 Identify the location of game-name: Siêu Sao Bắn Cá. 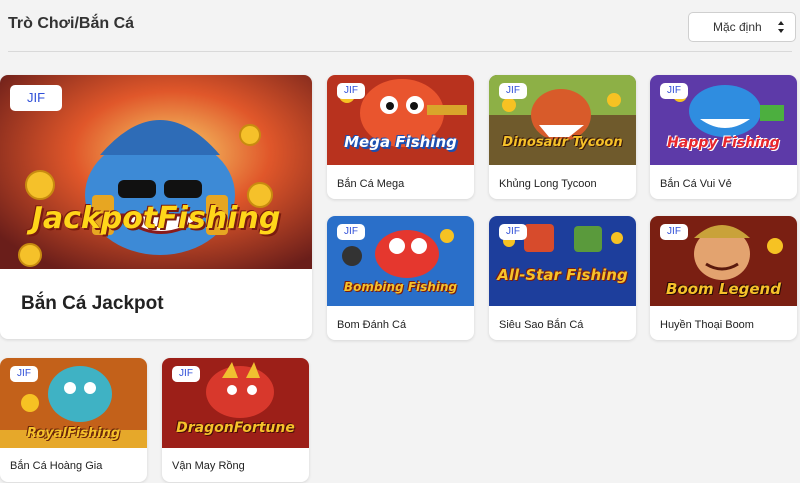
(541, 325).